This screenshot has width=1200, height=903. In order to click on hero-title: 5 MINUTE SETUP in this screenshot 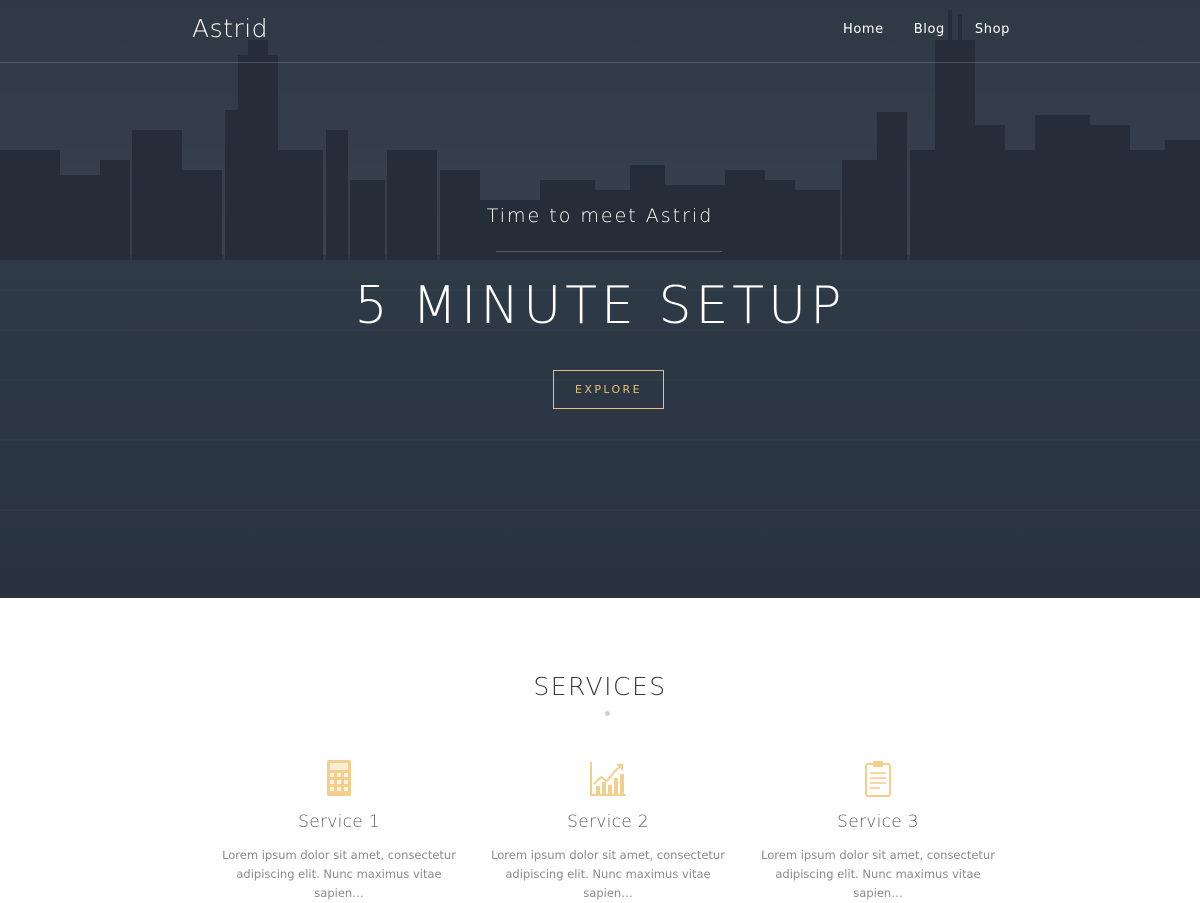, I will do `click(600, 306)`.